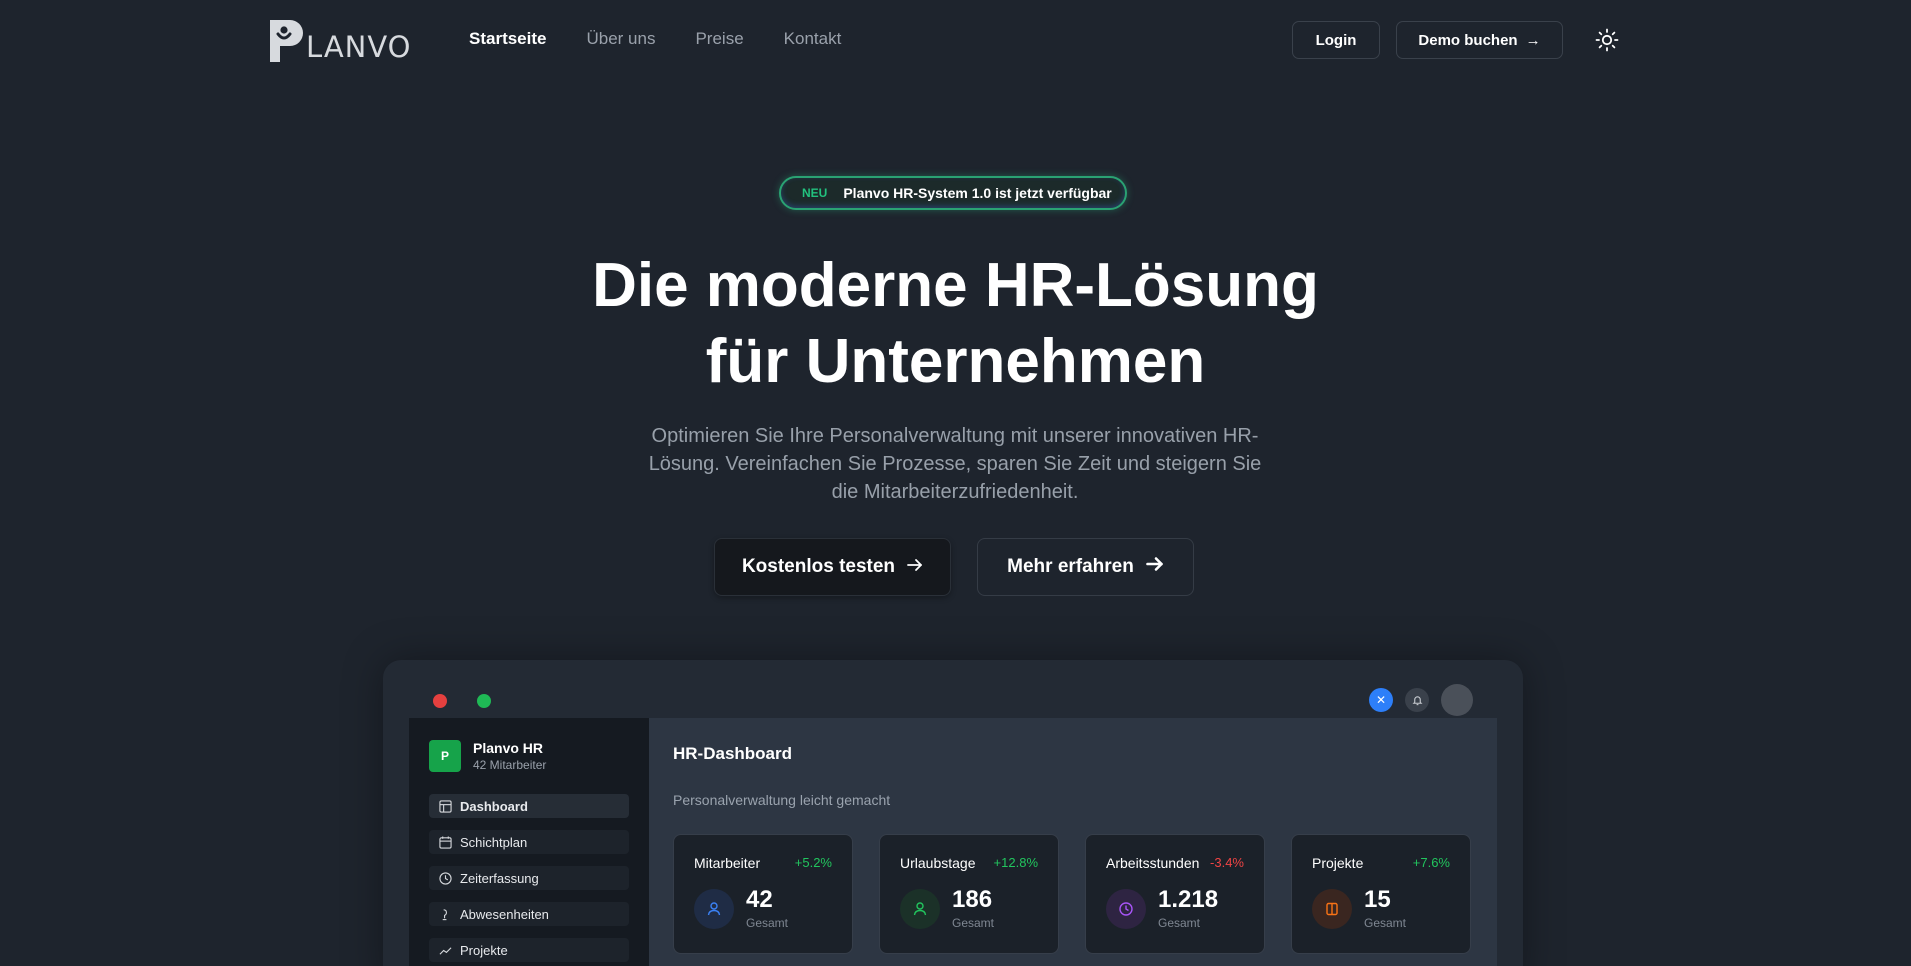 This screenshot has height=966, width=1911. Describe the element at coordinates (815, 193) in the screenshot. I see `badge-new-label: NEU` at that location.